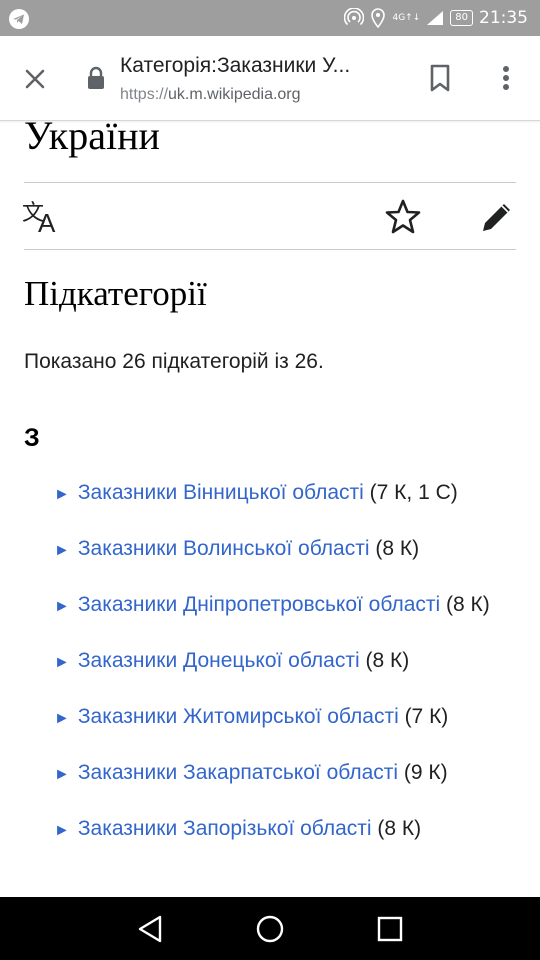 The width and height of the screenshot is (540, 960). What do you see at coordinates (96, 77) in the screenshot?
I see `lock-icon` at bounding box center [96, 77].